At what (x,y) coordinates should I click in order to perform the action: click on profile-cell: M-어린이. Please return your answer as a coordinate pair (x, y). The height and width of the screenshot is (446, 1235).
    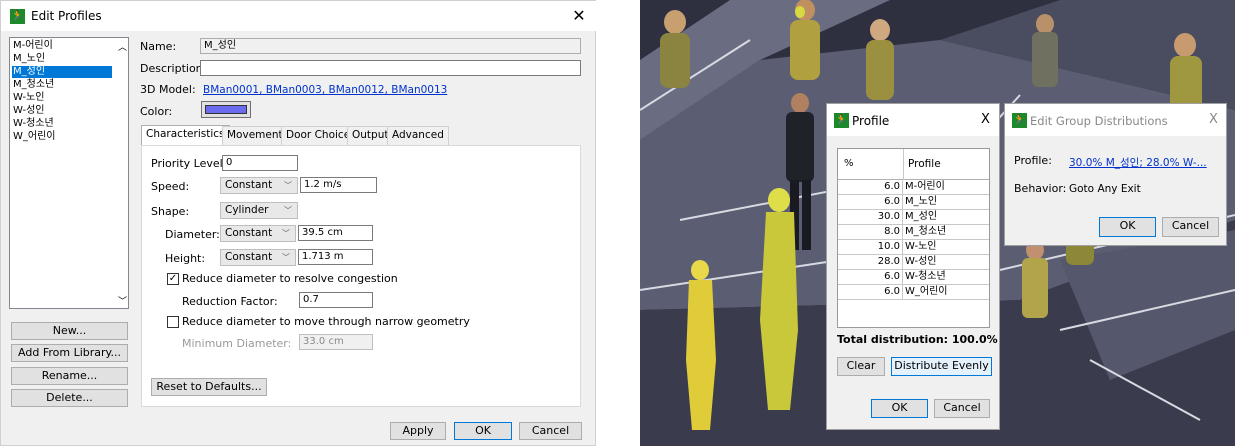
    Looking at the image, I should click on (925, 186).